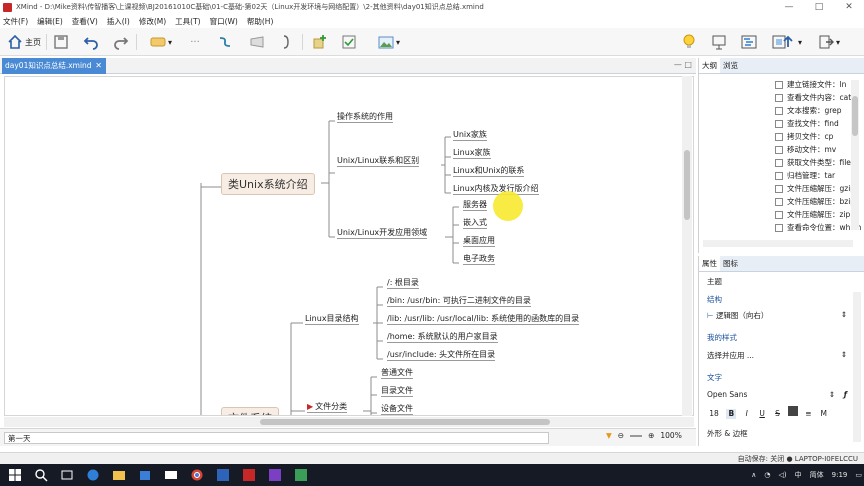  Describe the element at coordinates (670, 435) in the screenshot. I see `zoom-level: 100%` at that location.